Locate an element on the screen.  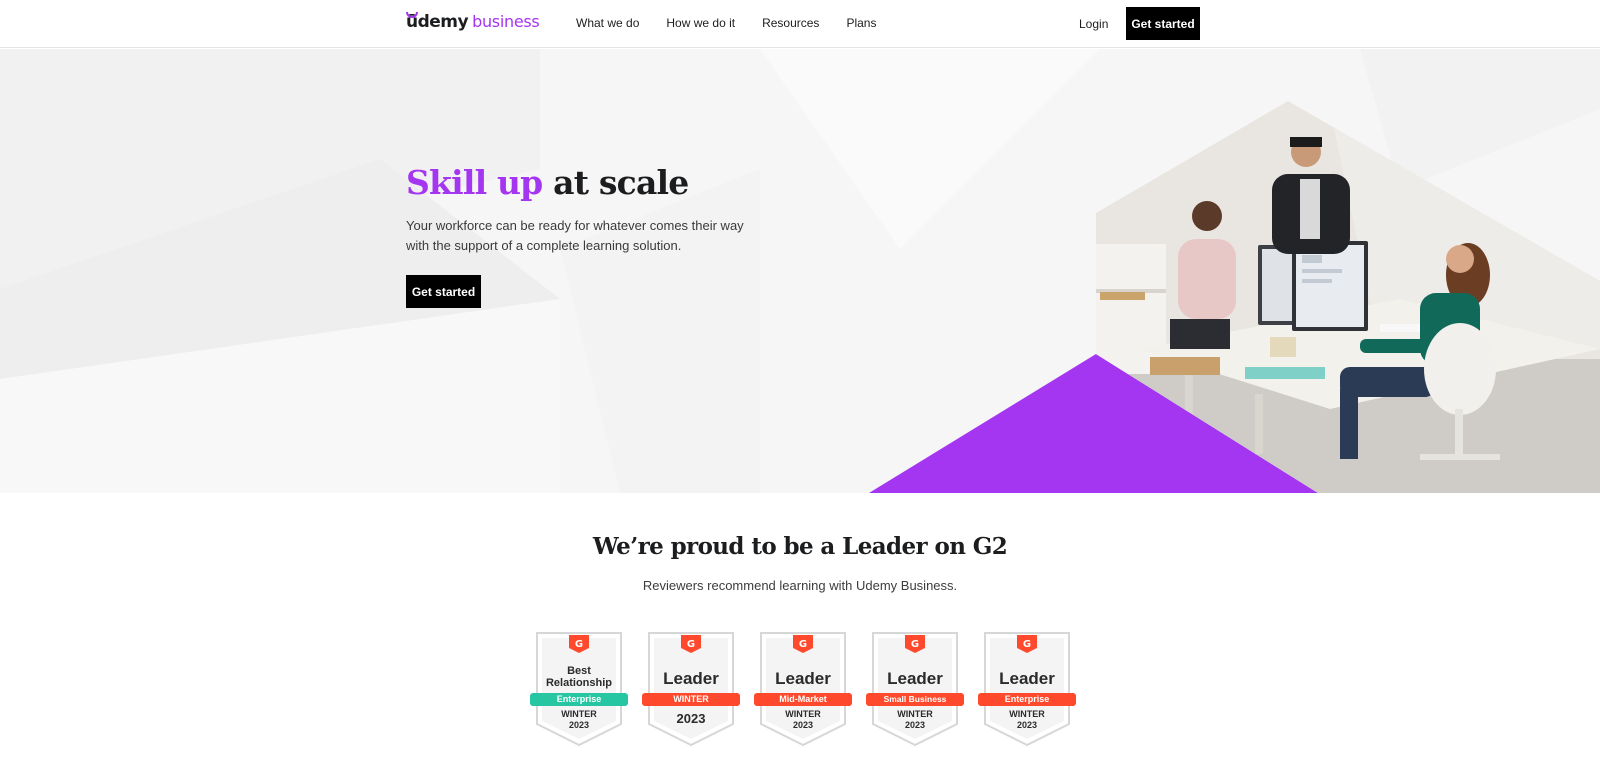
badge-title-line2: Relationship is located at coordinates (578, 683).